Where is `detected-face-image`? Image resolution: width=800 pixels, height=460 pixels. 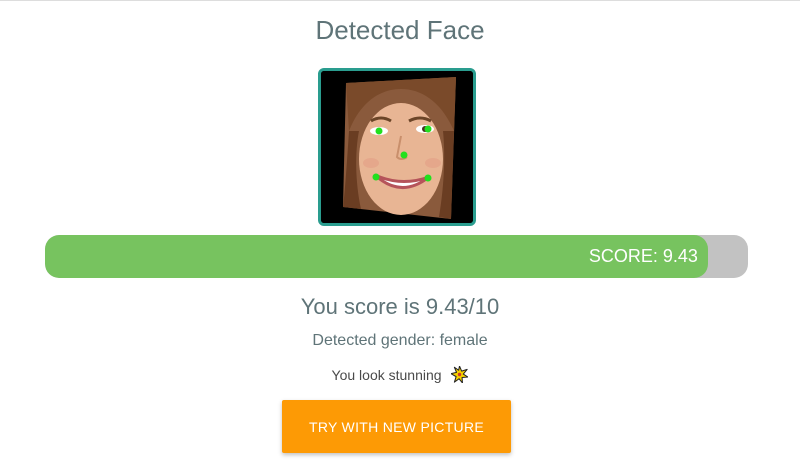 detected-face-image is located at coordinates (397, 147).